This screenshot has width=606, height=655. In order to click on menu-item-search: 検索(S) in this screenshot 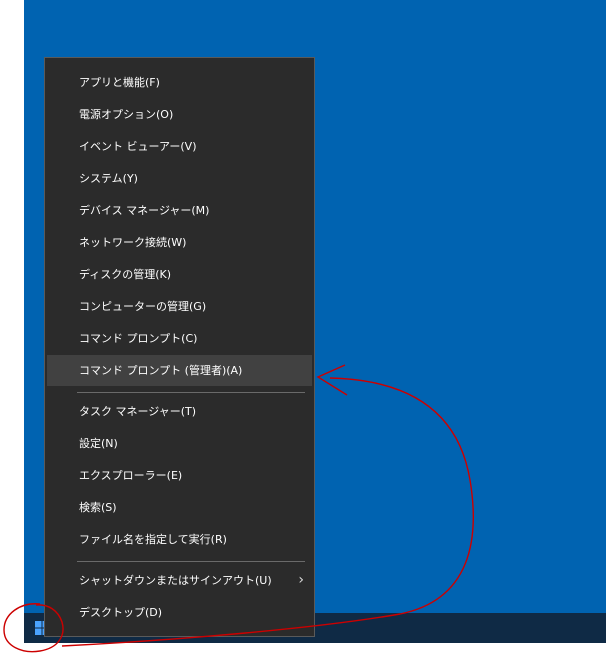, I will do `click(179, 507)`.